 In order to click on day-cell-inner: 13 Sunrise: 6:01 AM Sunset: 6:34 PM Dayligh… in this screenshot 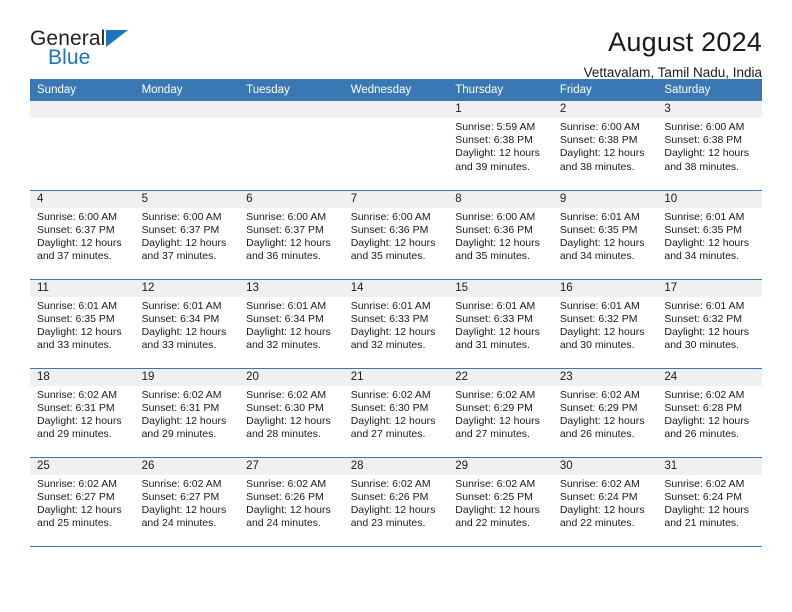, I will do `click(291, 323)`.